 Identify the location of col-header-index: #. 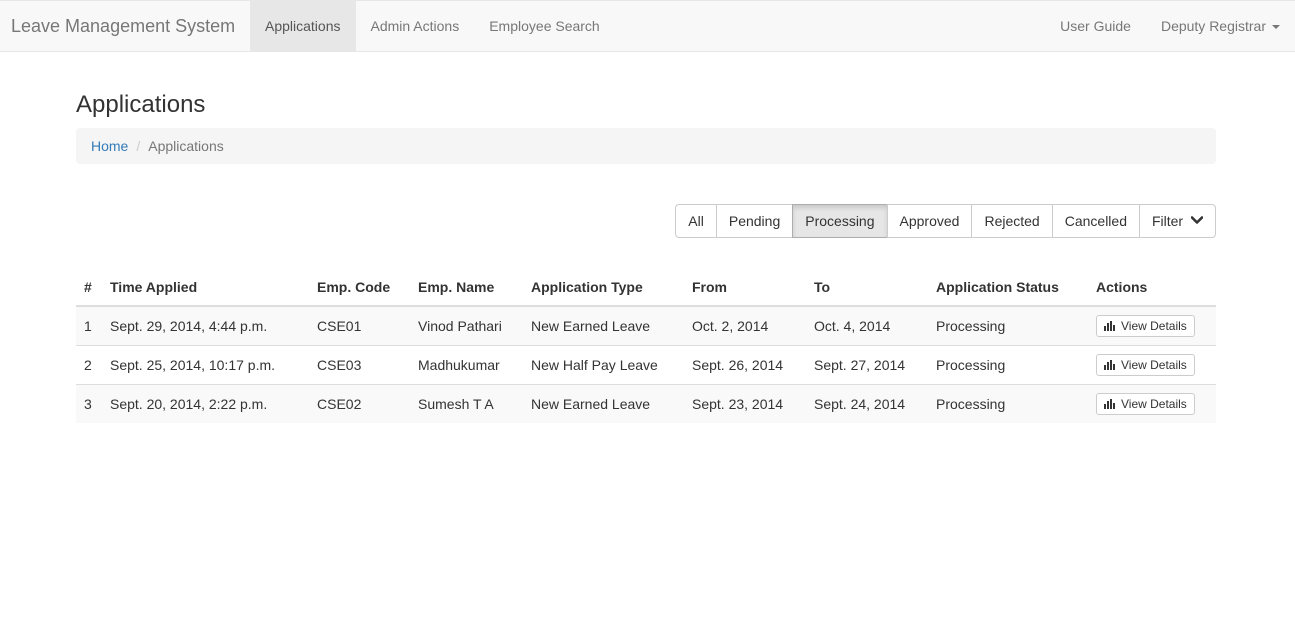
(89, 287).